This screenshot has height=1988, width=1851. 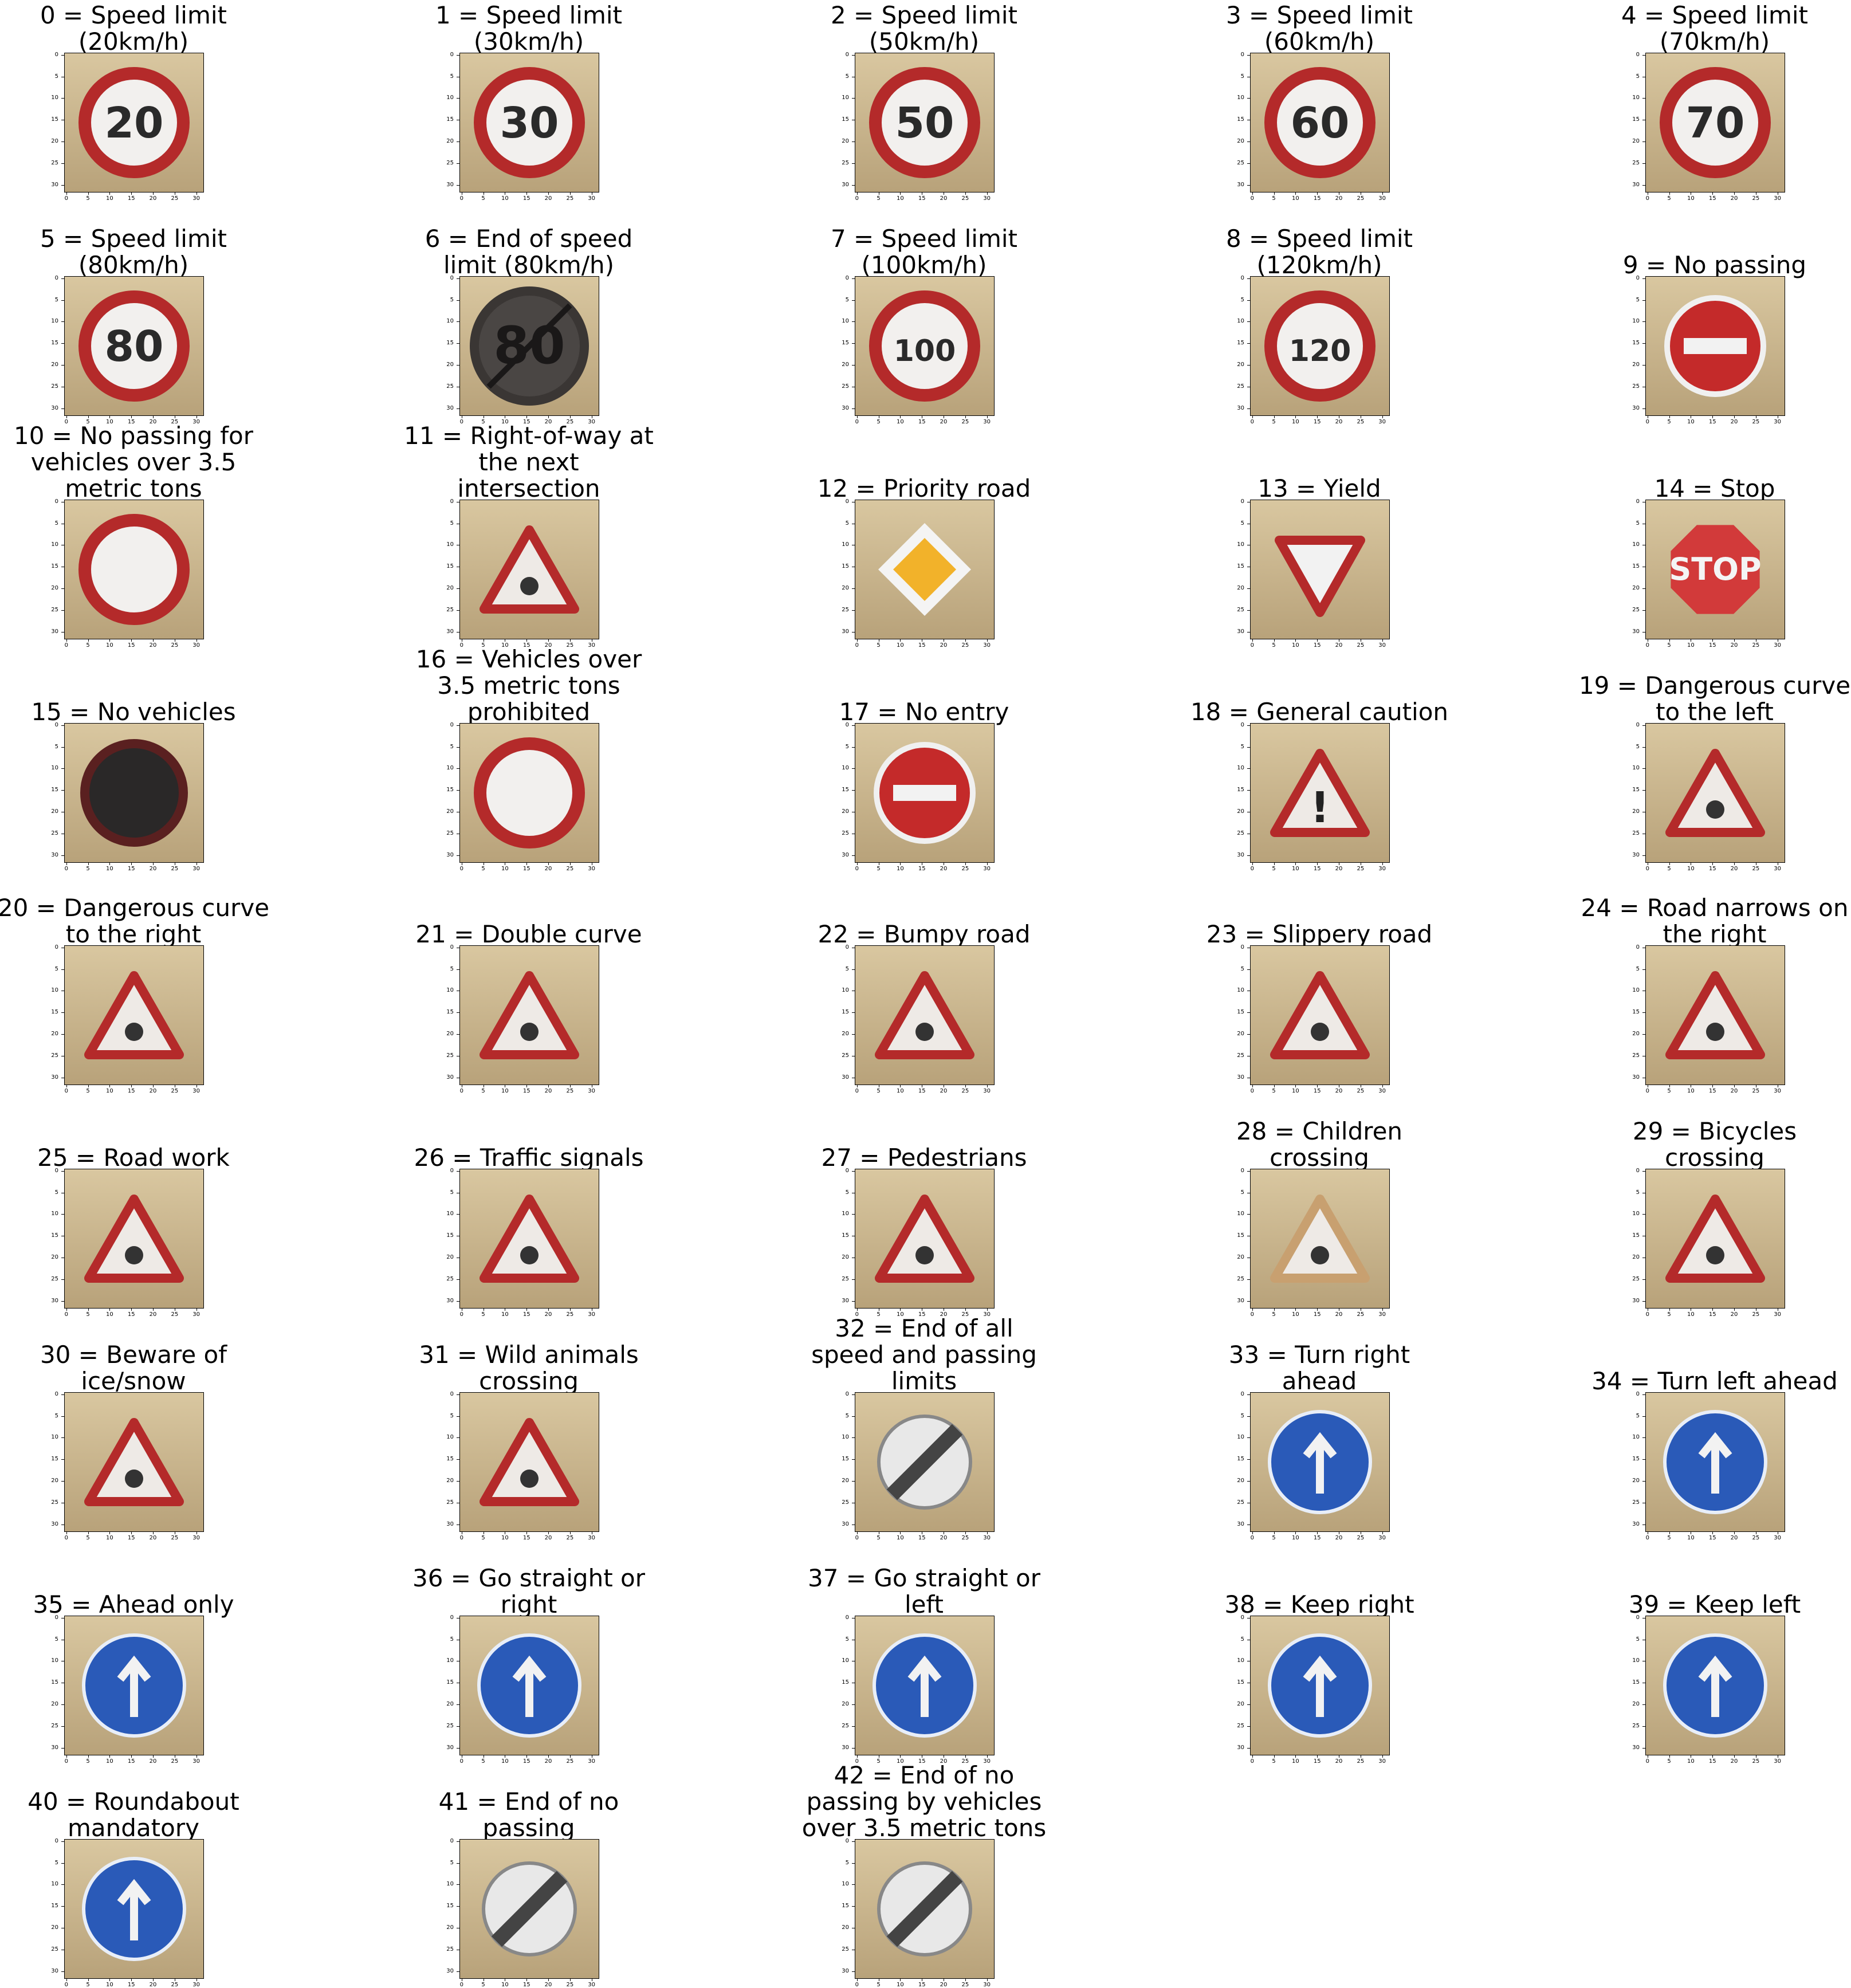 What do you see at coordinates (548, 198) in the screenshot?
I see `x-tick-label: 20` at bounding box center [548, 198].